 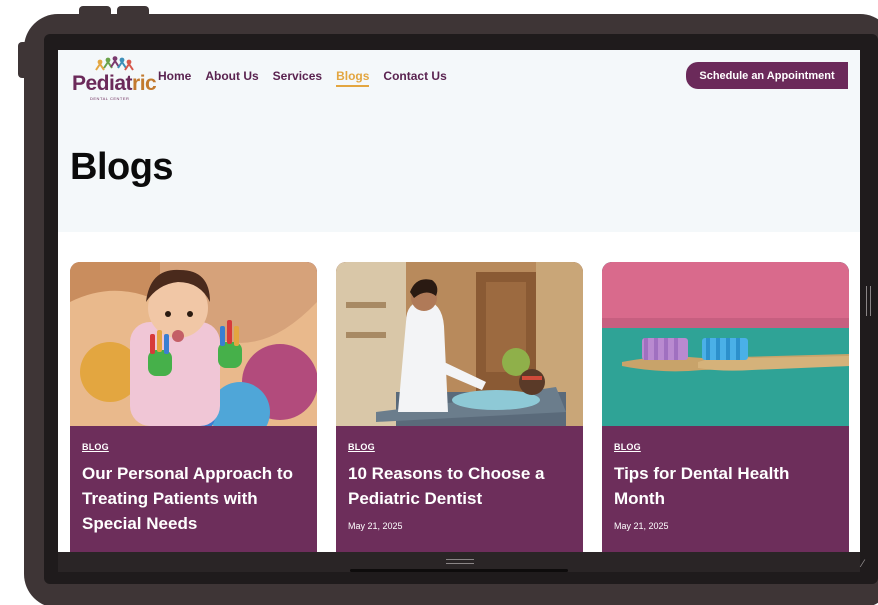 I want to click on logo-wordmark-main: Pediat, so click(x=102, y=83).